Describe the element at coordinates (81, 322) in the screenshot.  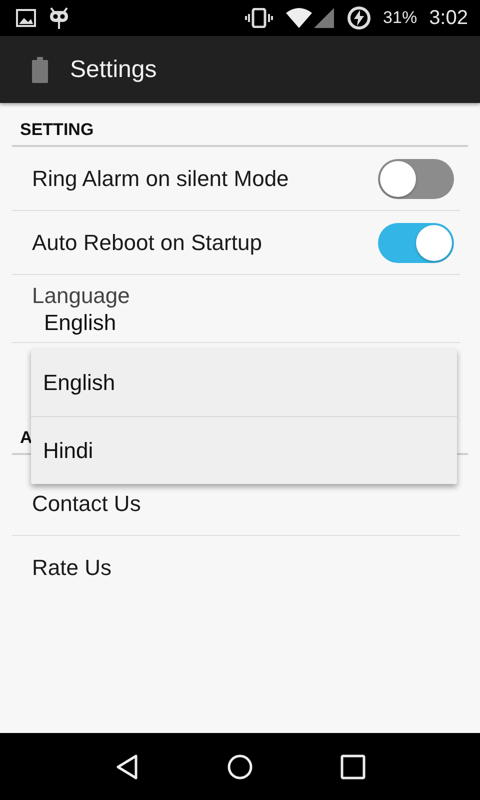
I see `setting-value: English` at that location.